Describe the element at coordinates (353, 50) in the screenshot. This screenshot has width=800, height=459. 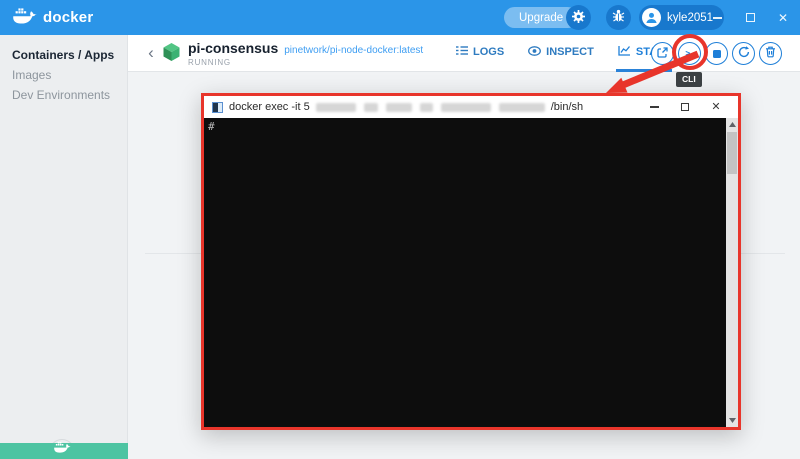
I see `image-name-link: pinetwork/pi-node-docker:latest` at that location.